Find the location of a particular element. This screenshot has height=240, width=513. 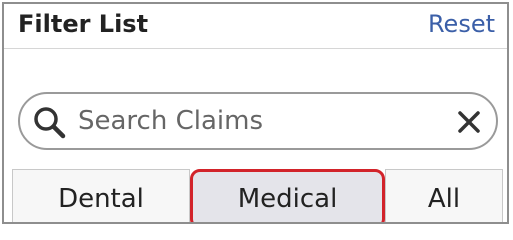

tab-all: All is located at coordinates (444, 195).